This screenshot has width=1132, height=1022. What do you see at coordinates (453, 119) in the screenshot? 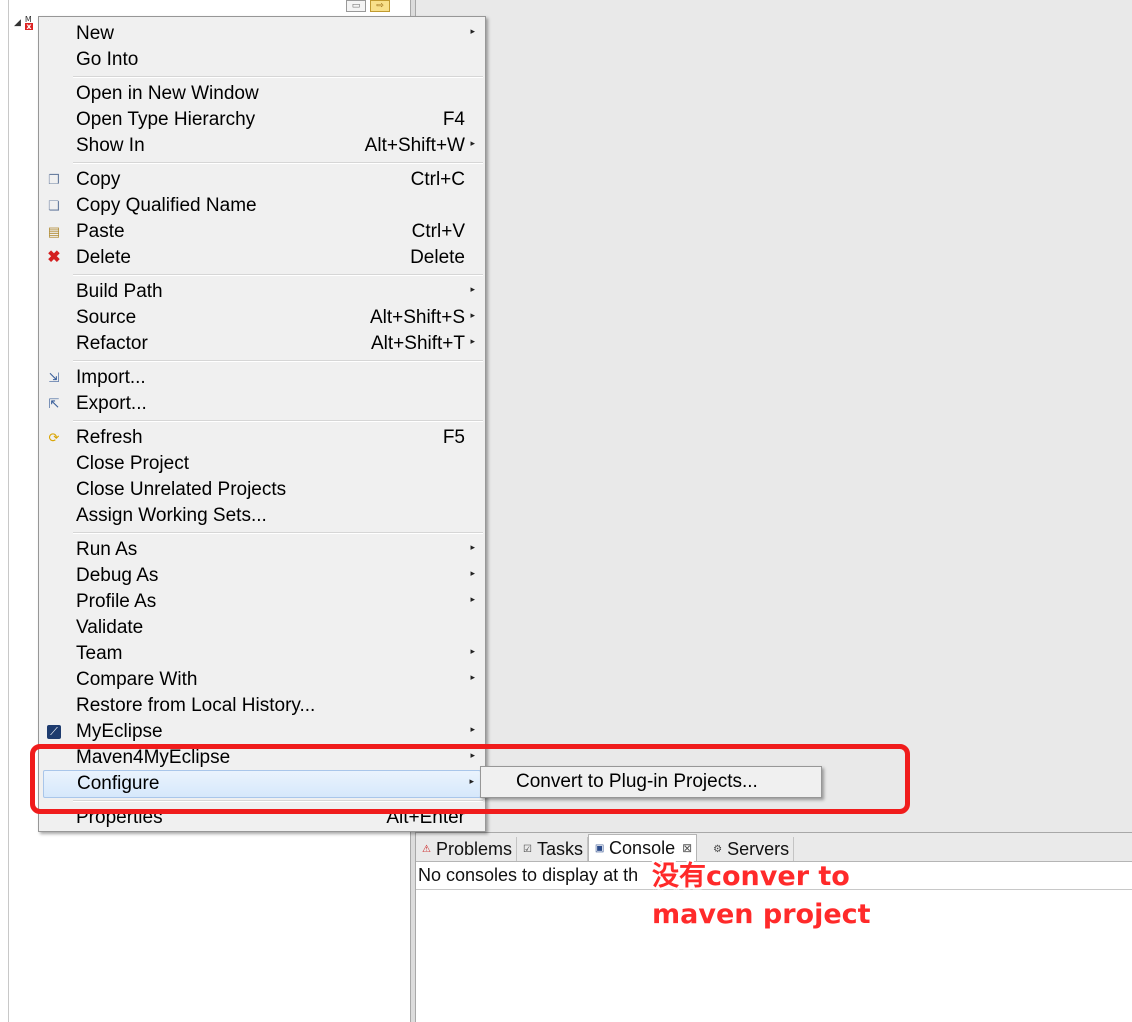
I see `menu-item-shortcut: F4` at bounding box center [453, 119].